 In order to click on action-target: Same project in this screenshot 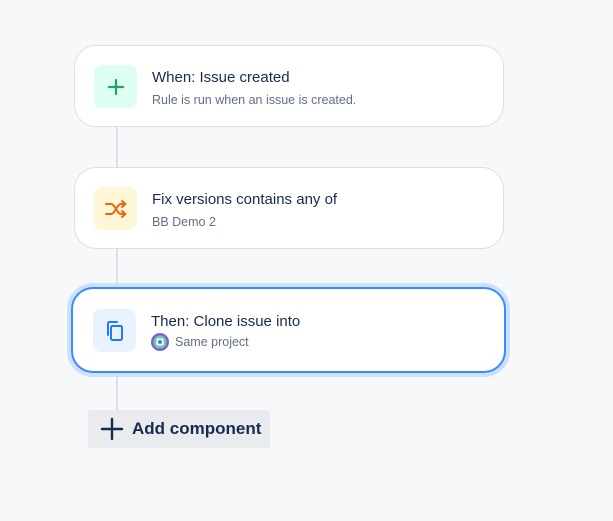, I will do `click(200, 342)`.